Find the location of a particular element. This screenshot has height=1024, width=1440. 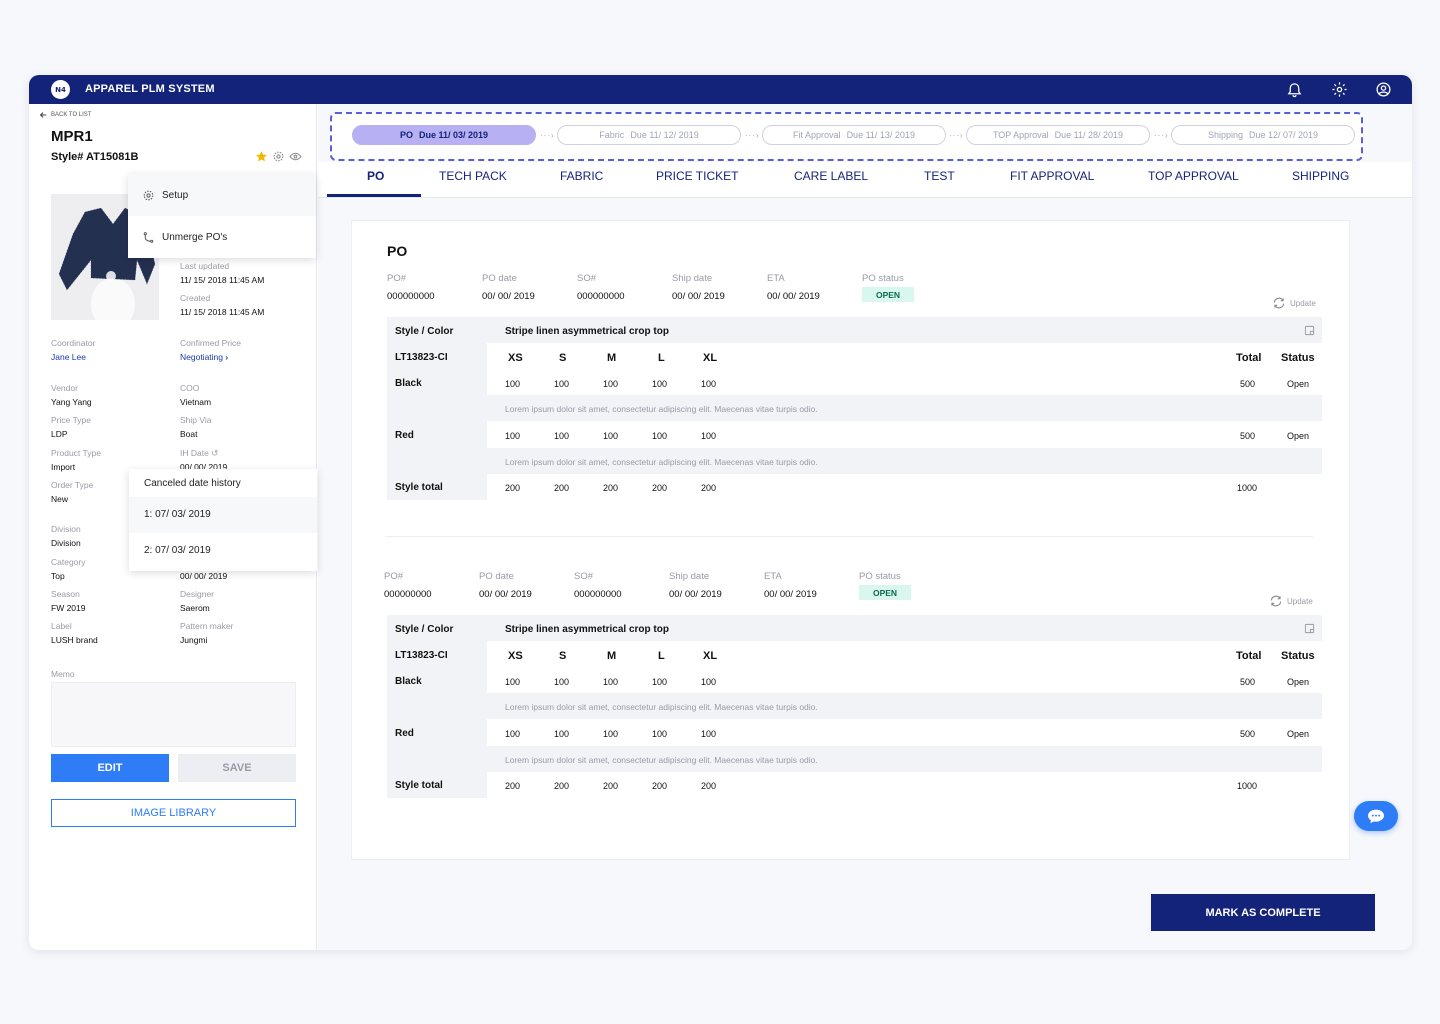

confirmed-price-value: Negotiating › is located at coordinates (204, 357).